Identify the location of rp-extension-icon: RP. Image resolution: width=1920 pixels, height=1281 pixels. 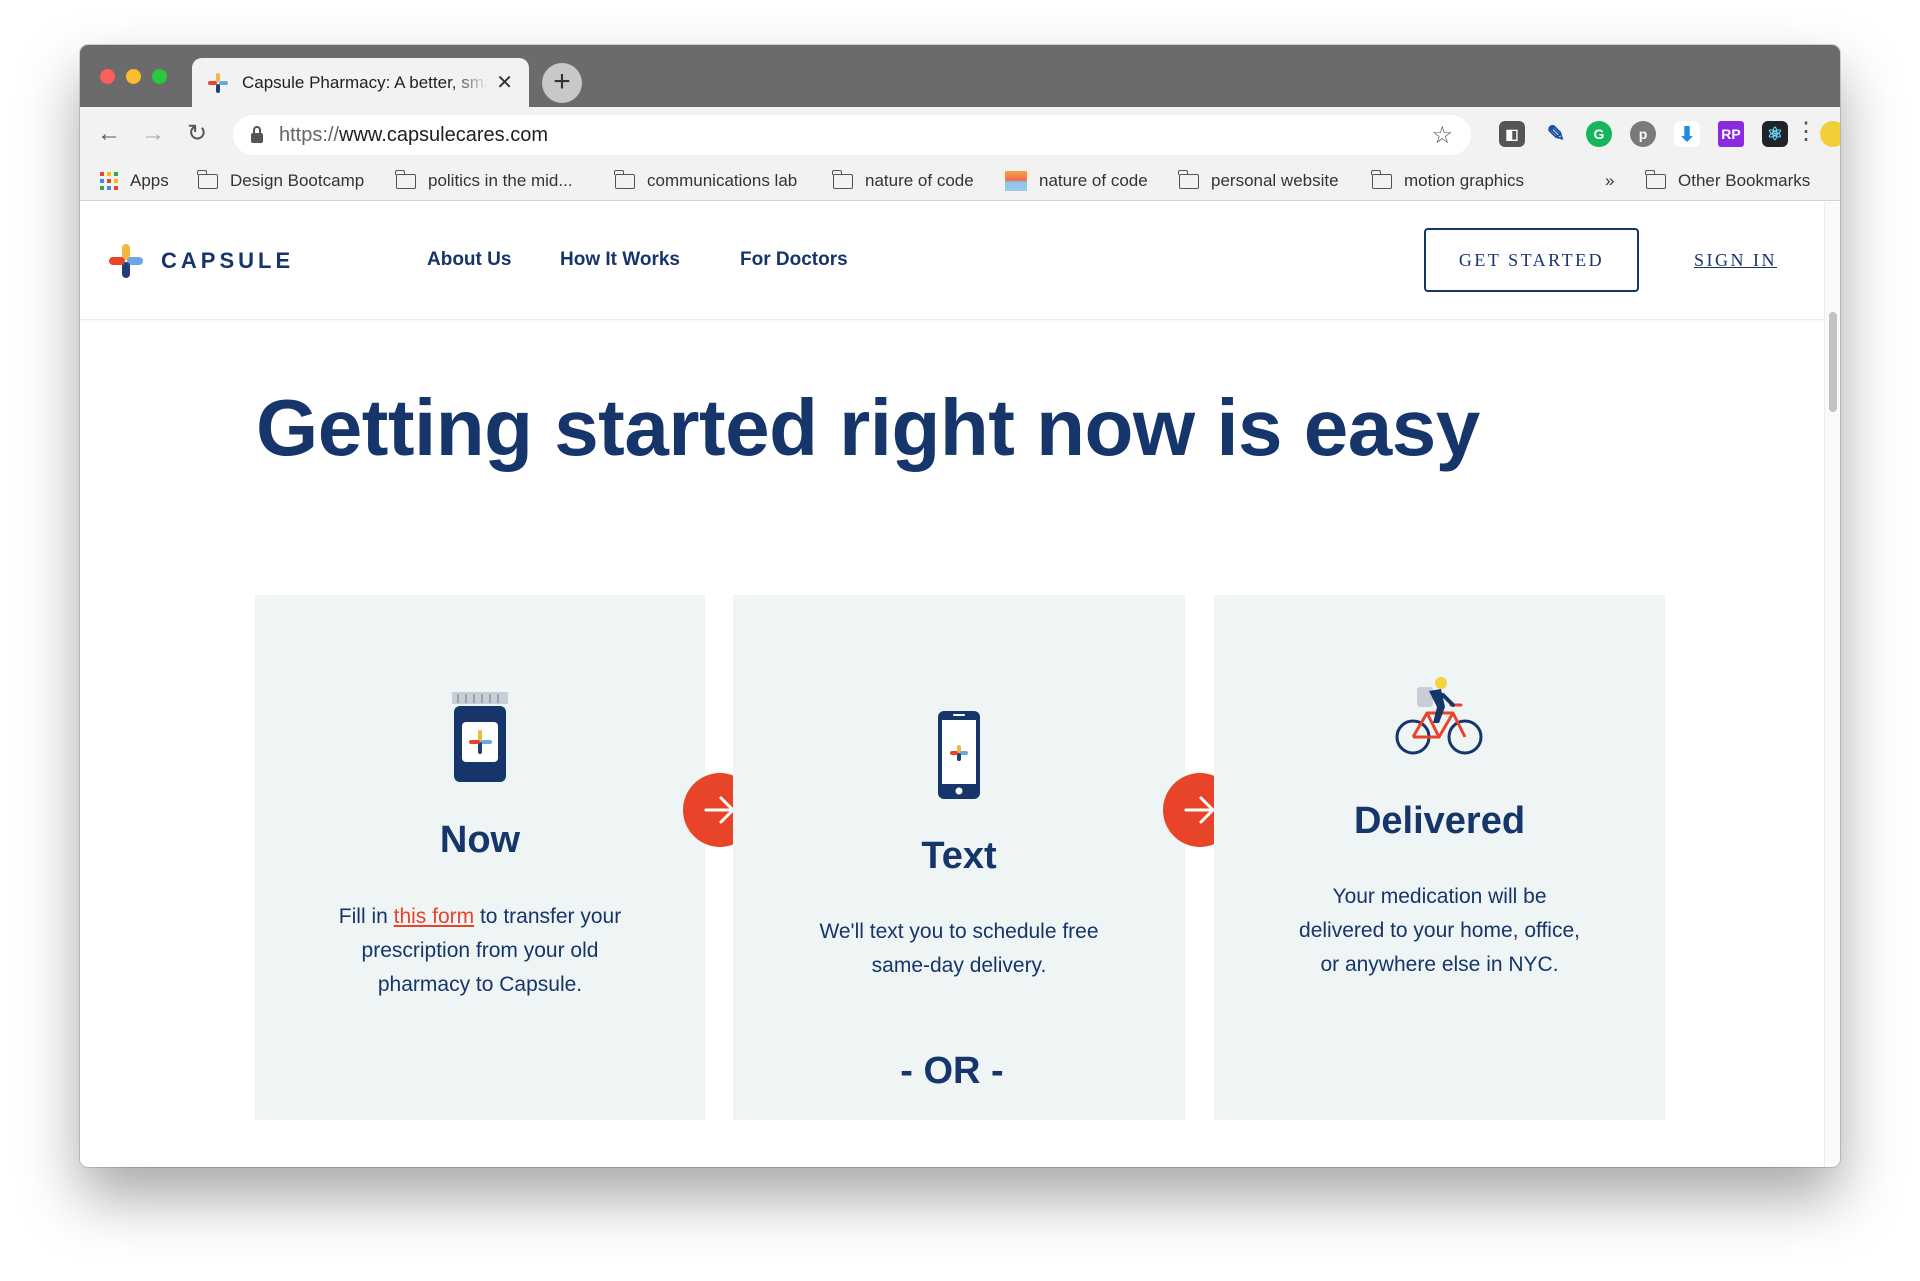
(1731, 134).